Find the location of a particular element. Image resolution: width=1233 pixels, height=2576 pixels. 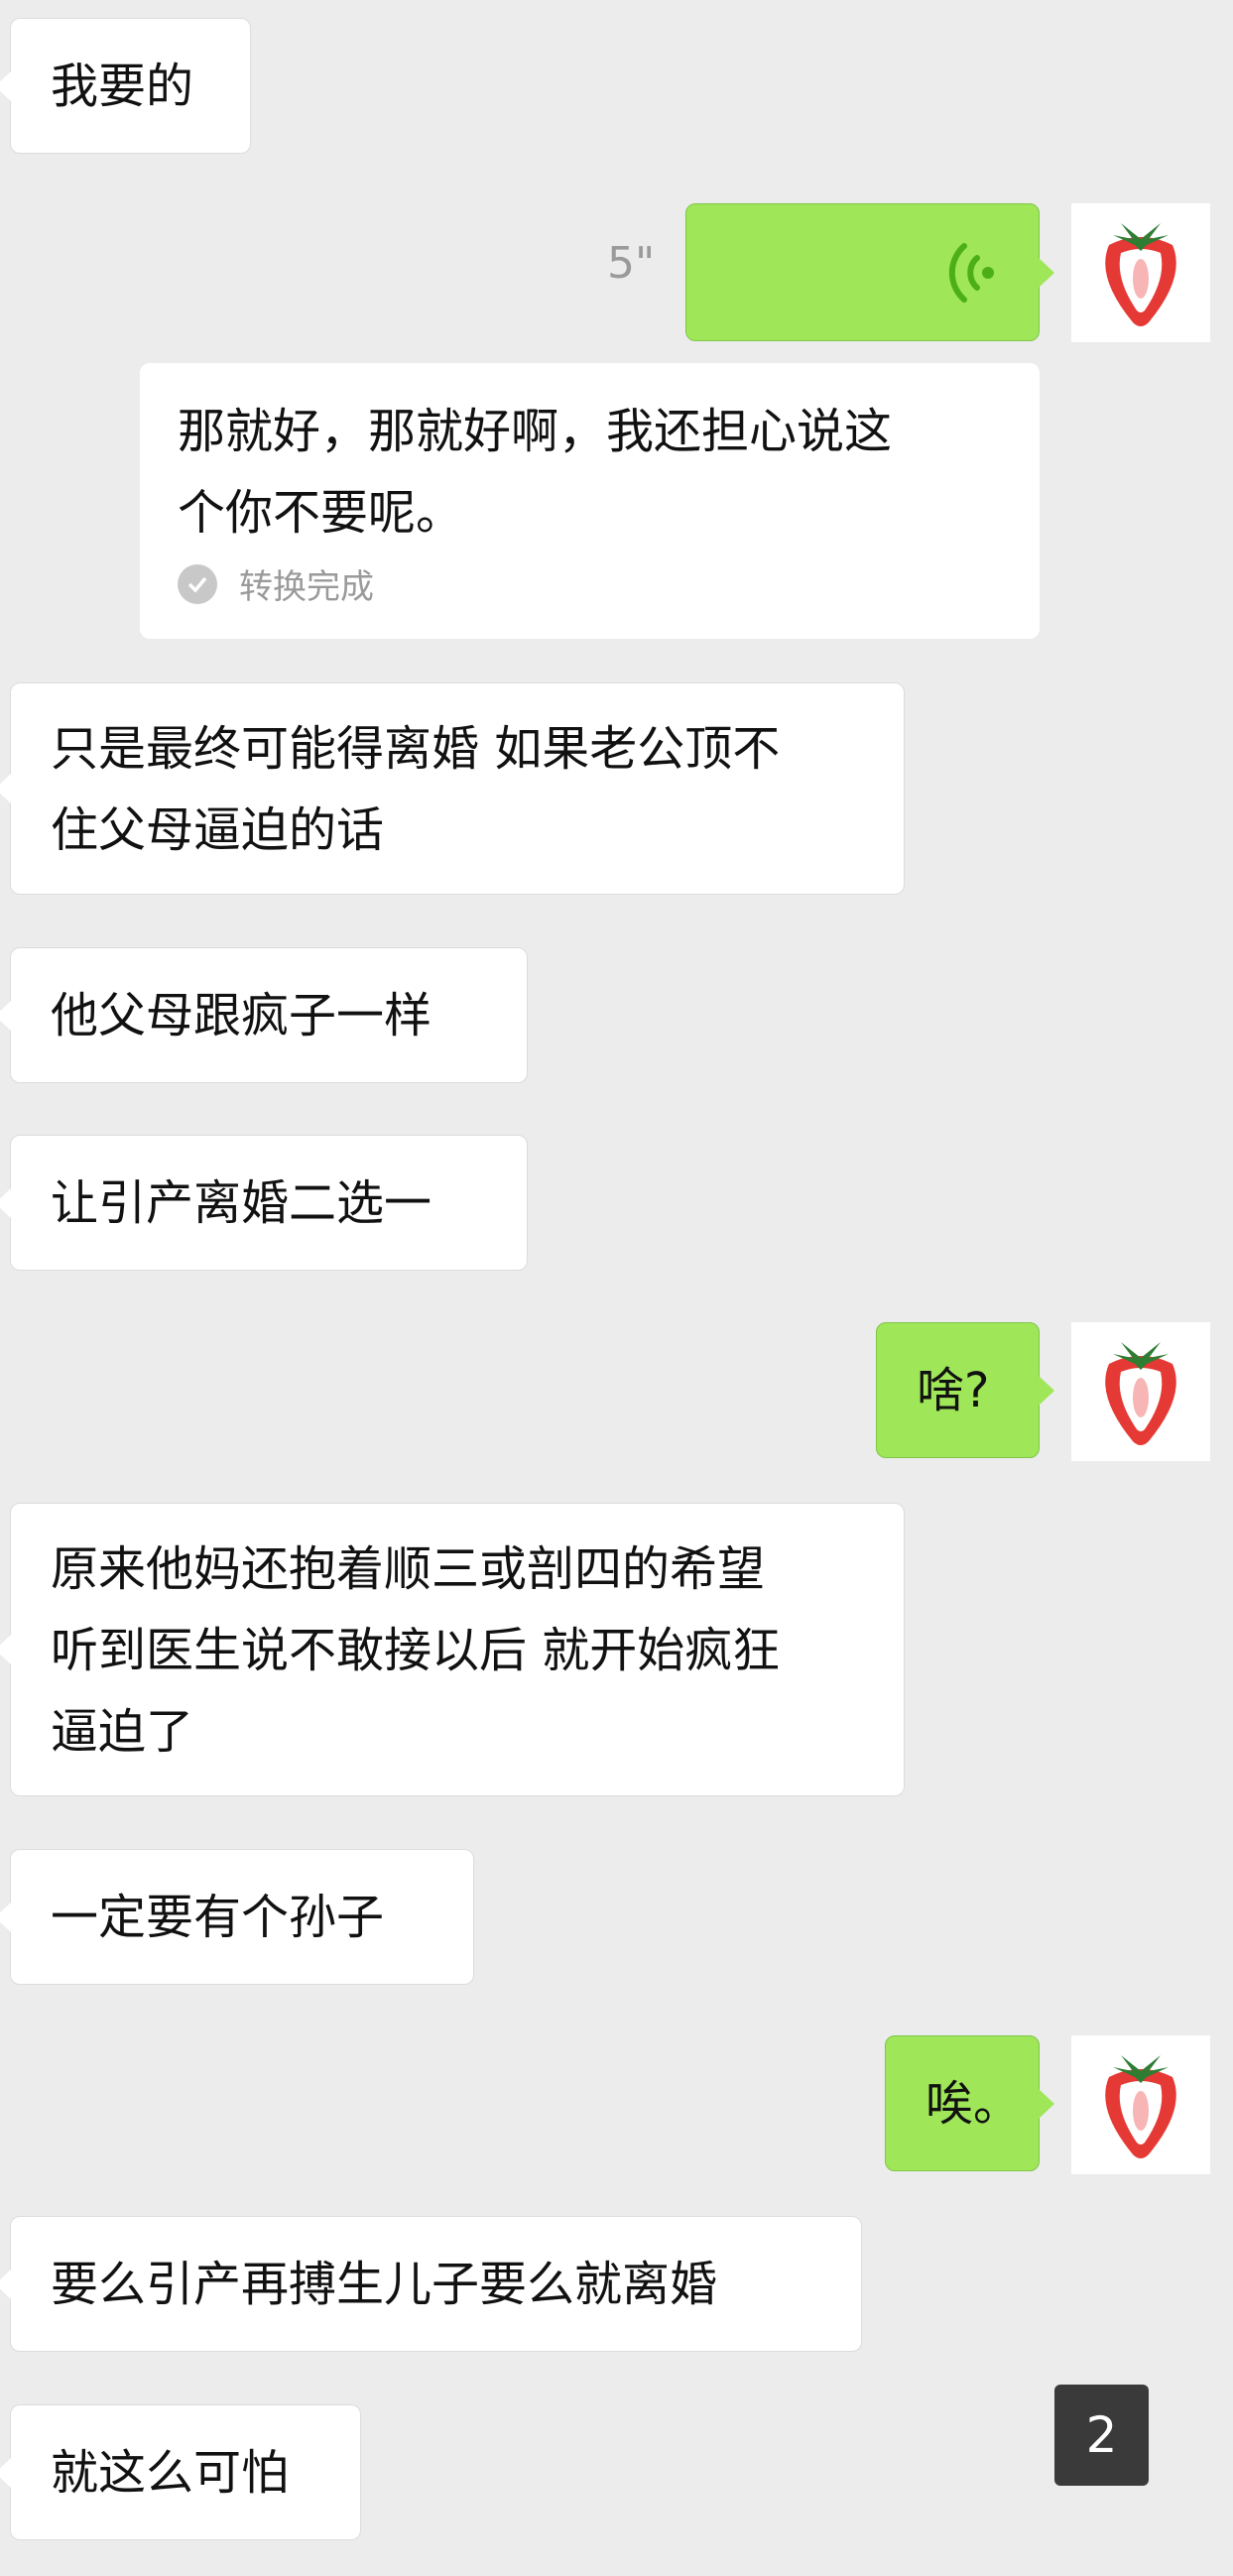

message-text: 唉。 is located at coordinates (973, 2104).